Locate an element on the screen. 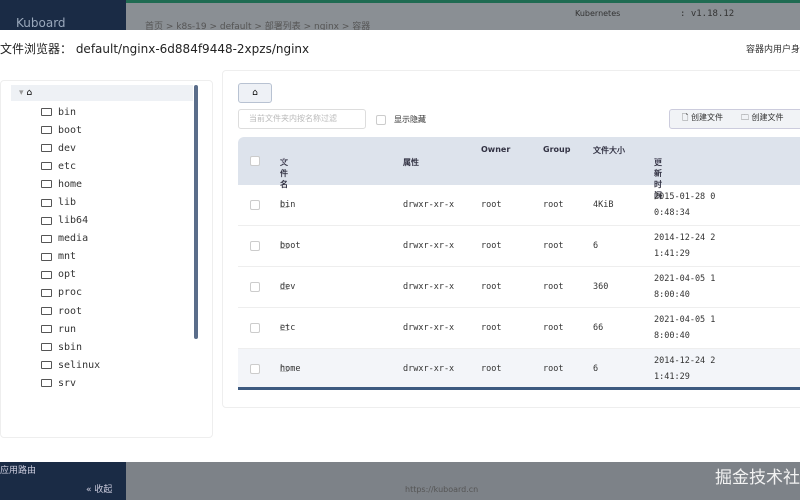 The width and height of the screenshot is (800, 500). col-size: 文件大小 is located at coordinates (609, 150).